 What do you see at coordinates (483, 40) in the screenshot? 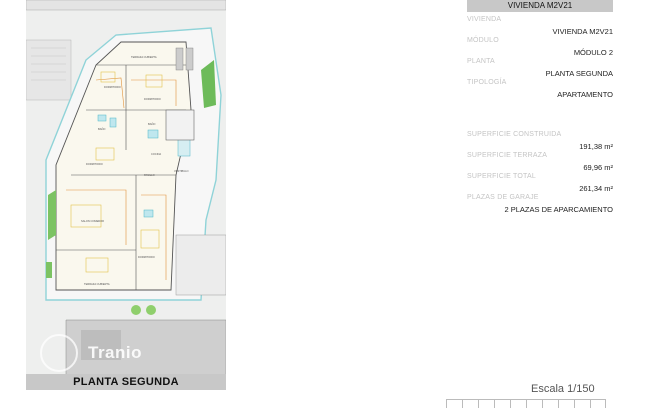
I see `field-label-modulo: MÓDULO` at bounding box center [483, 40].